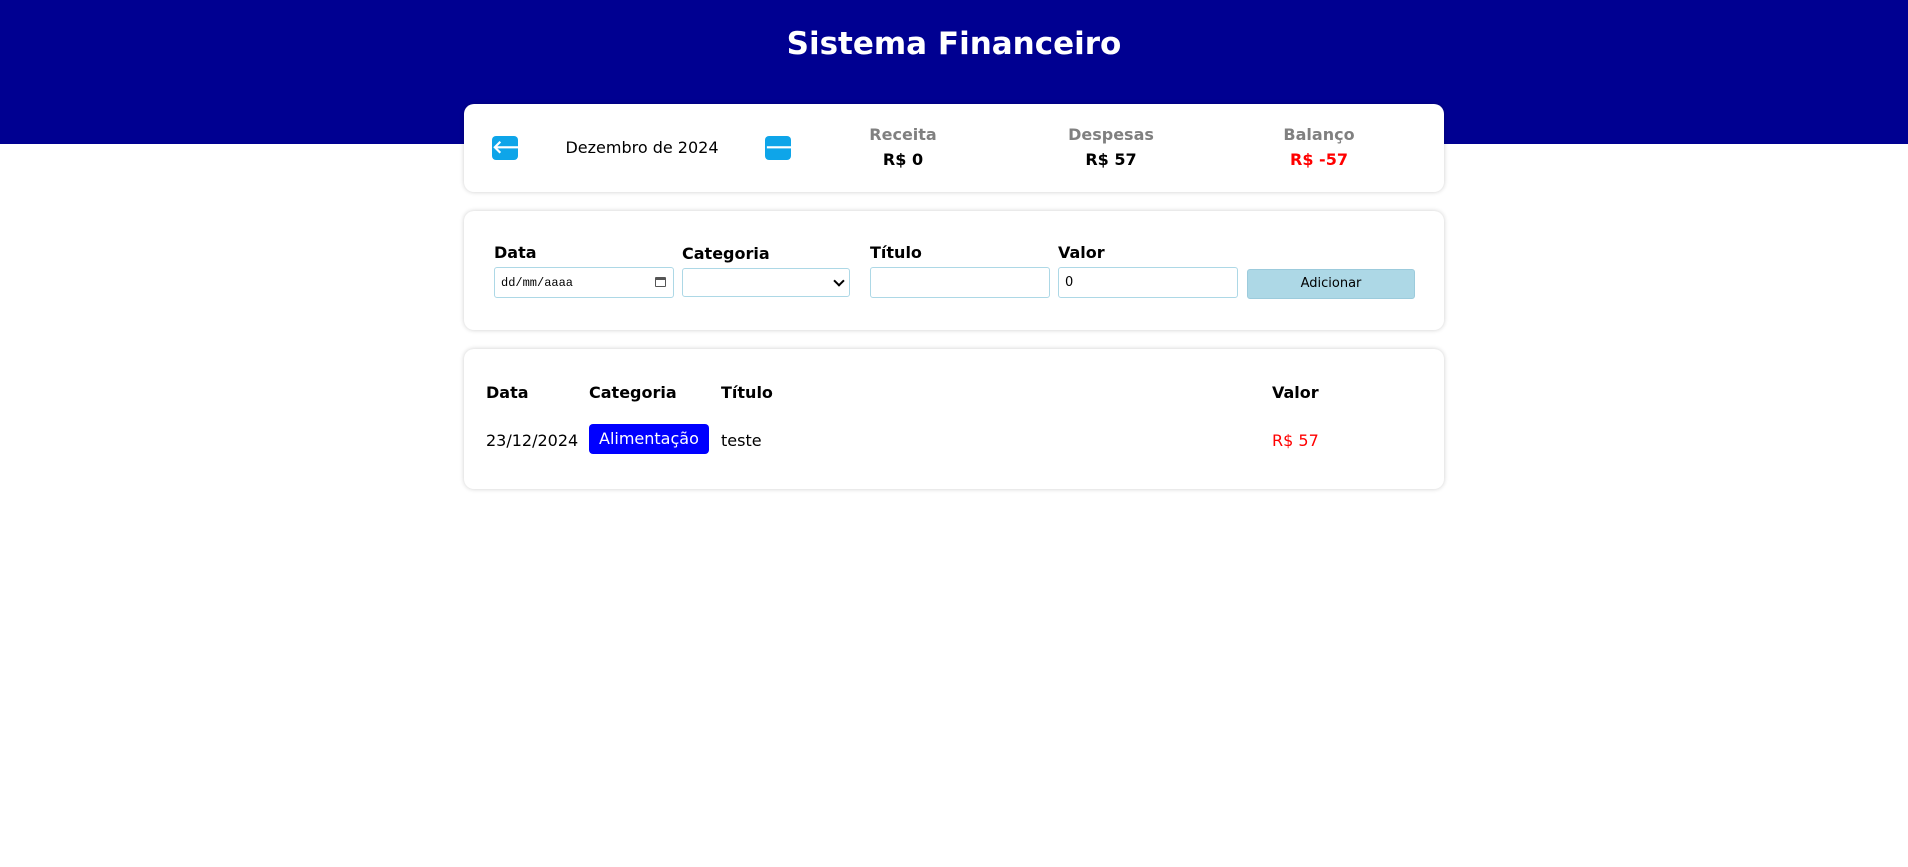 This screenshot has width=1908, height=867. What do you see at coordinates (1081, 252) in the screenshot?
I see `valor-label: Valor` at bounding box center [1081, 252].